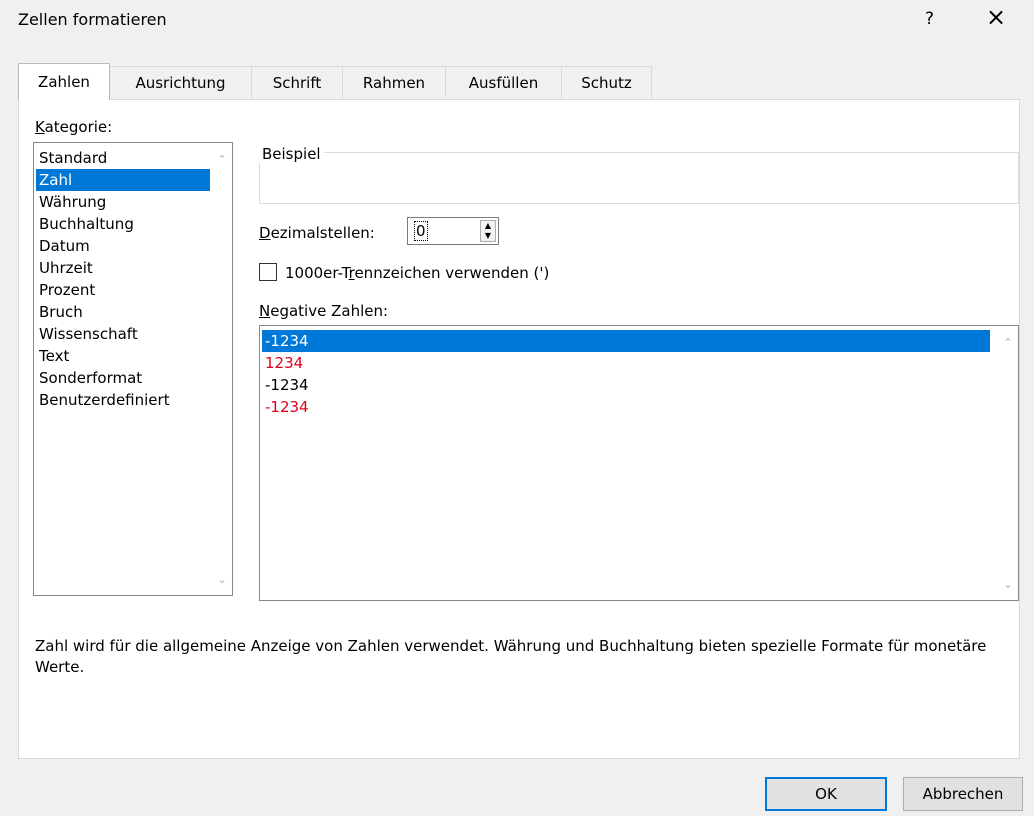 The width and height of the screenshot is (1034, 816). I want to click on stepper-buttons: ▲ ▼, so click(488, 231).